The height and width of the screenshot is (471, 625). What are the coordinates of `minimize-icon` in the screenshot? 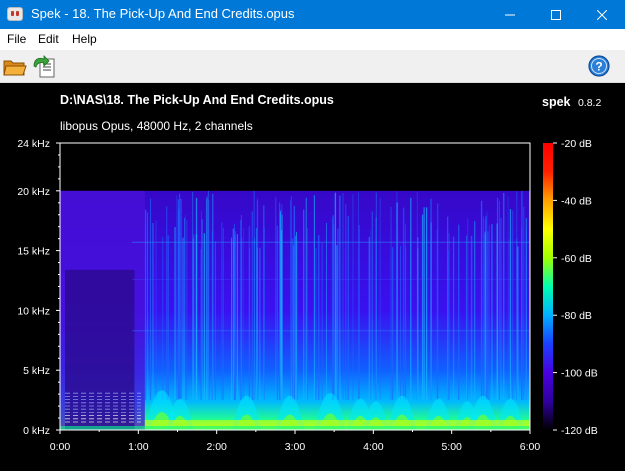 It's located at (510, 14).